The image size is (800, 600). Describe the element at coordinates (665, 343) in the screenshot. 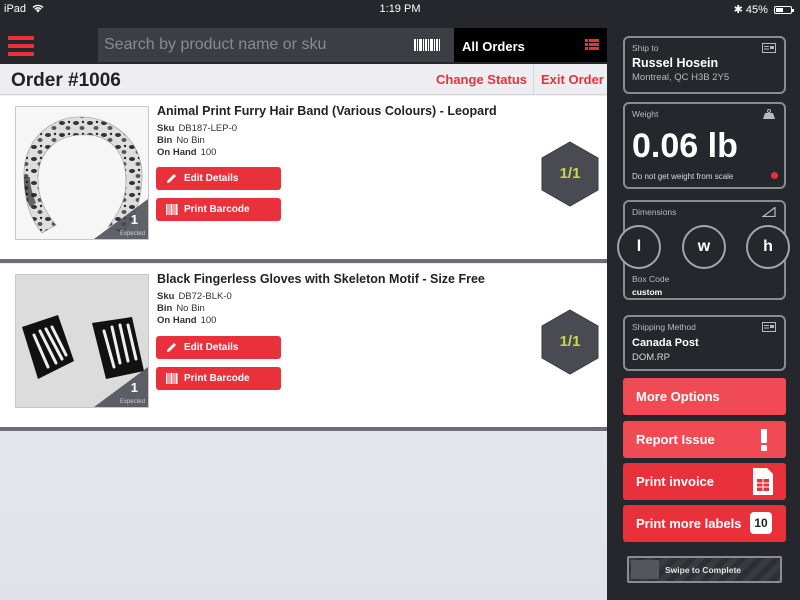

I see `carrier-name: Canada Post` at that location.